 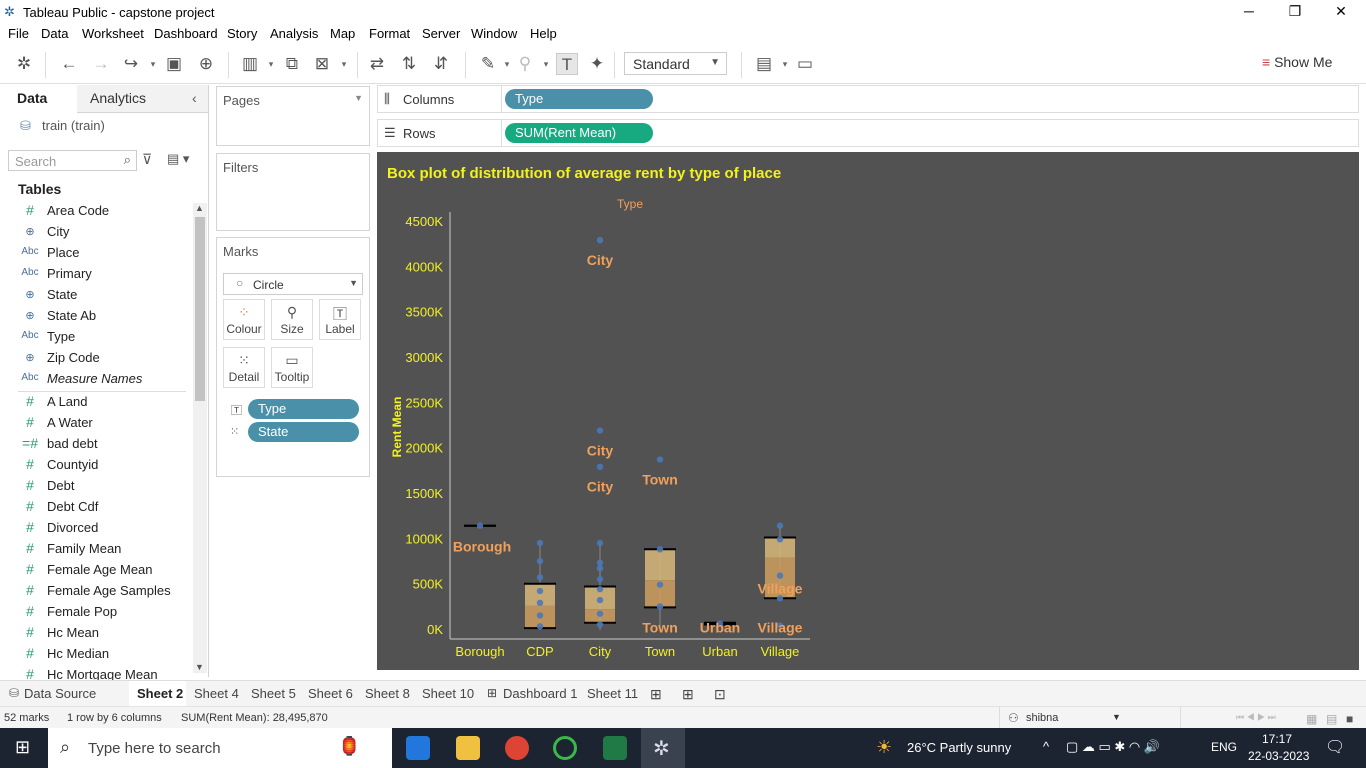 What do you see at coordinates (1297, 62) in the screenshot?
I see `show-me-button: ≡ Show Me` at bounding box center [1297, 62].